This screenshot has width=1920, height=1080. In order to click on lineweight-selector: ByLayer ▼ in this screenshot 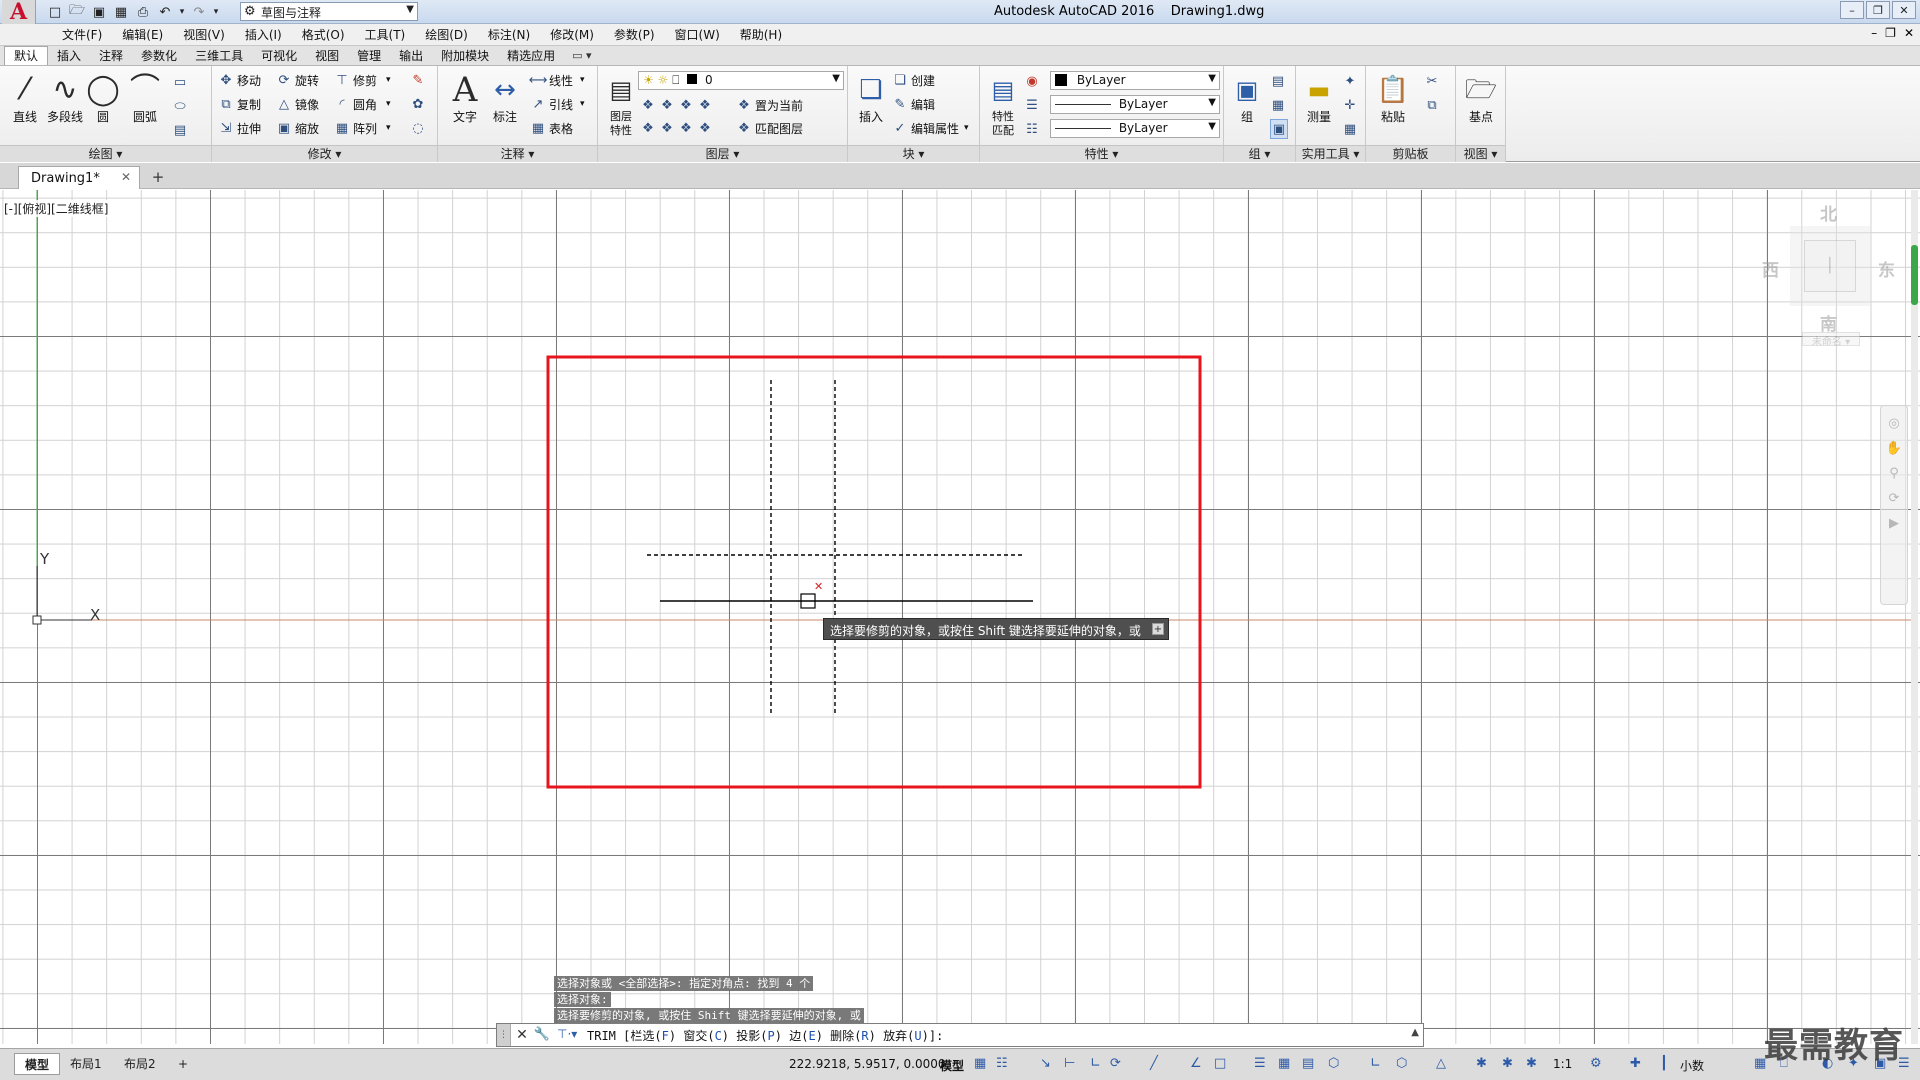, I will do `click(1135, 128)`.